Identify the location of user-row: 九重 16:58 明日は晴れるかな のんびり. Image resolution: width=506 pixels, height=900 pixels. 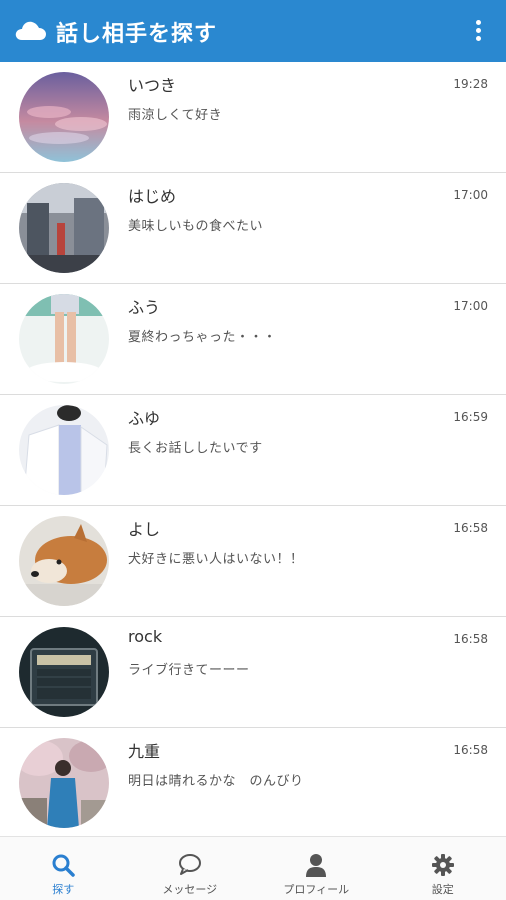
(253, 782).